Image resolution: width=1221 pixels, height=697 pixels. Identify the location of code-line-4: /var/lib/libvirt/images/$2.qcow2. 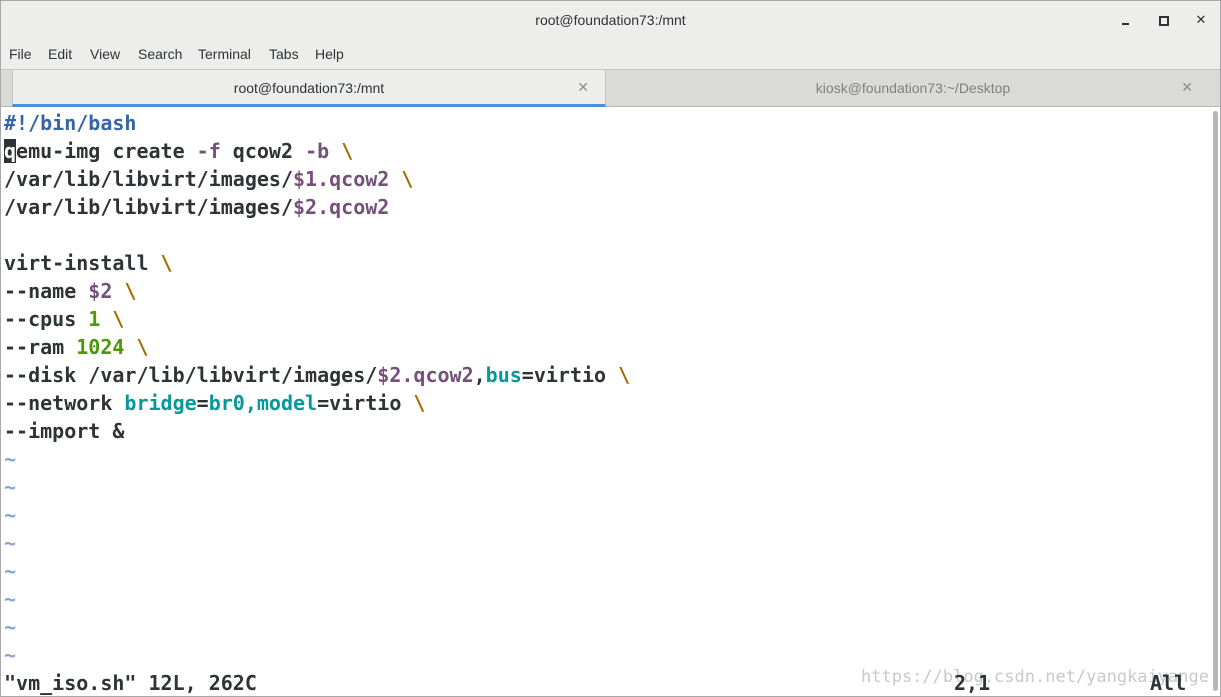
(196, 207).